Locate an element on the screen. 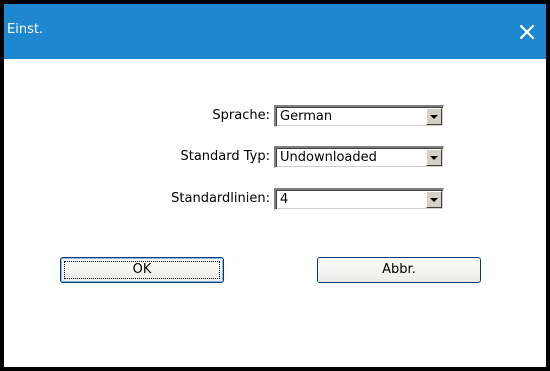 The image size is (550, 371). title-bar: Einst. is located at coordinates (275, 31).